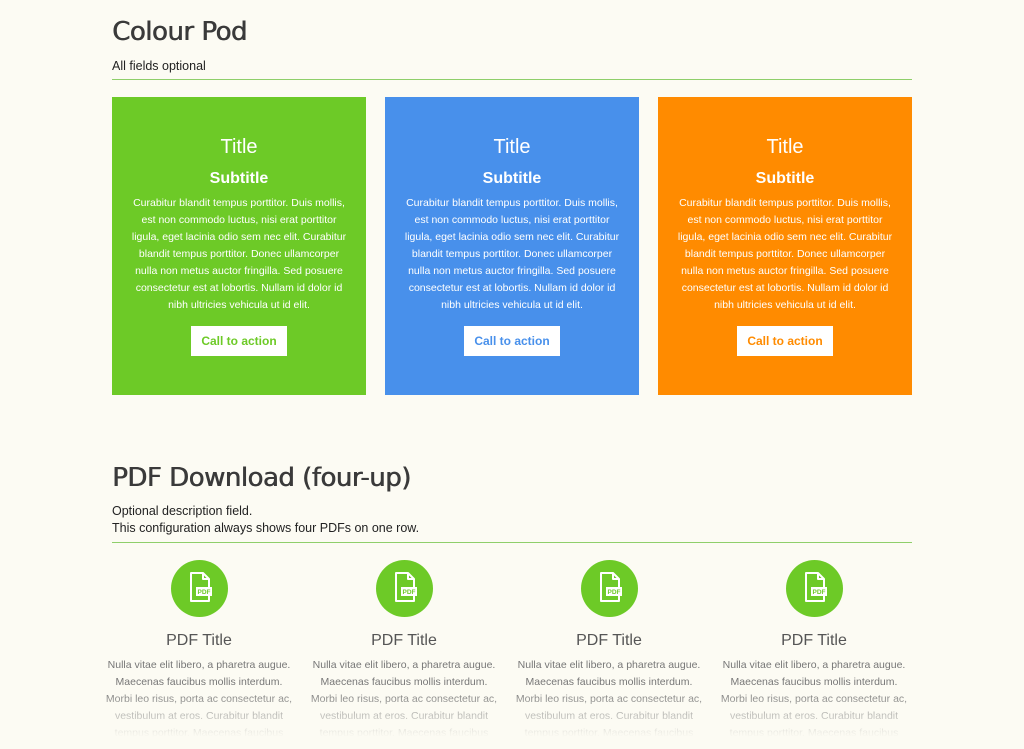 This screenshot has width=1024, height=749. I want to click on pdf-download-heading: PDF Download (four-up), so click(261, 478).